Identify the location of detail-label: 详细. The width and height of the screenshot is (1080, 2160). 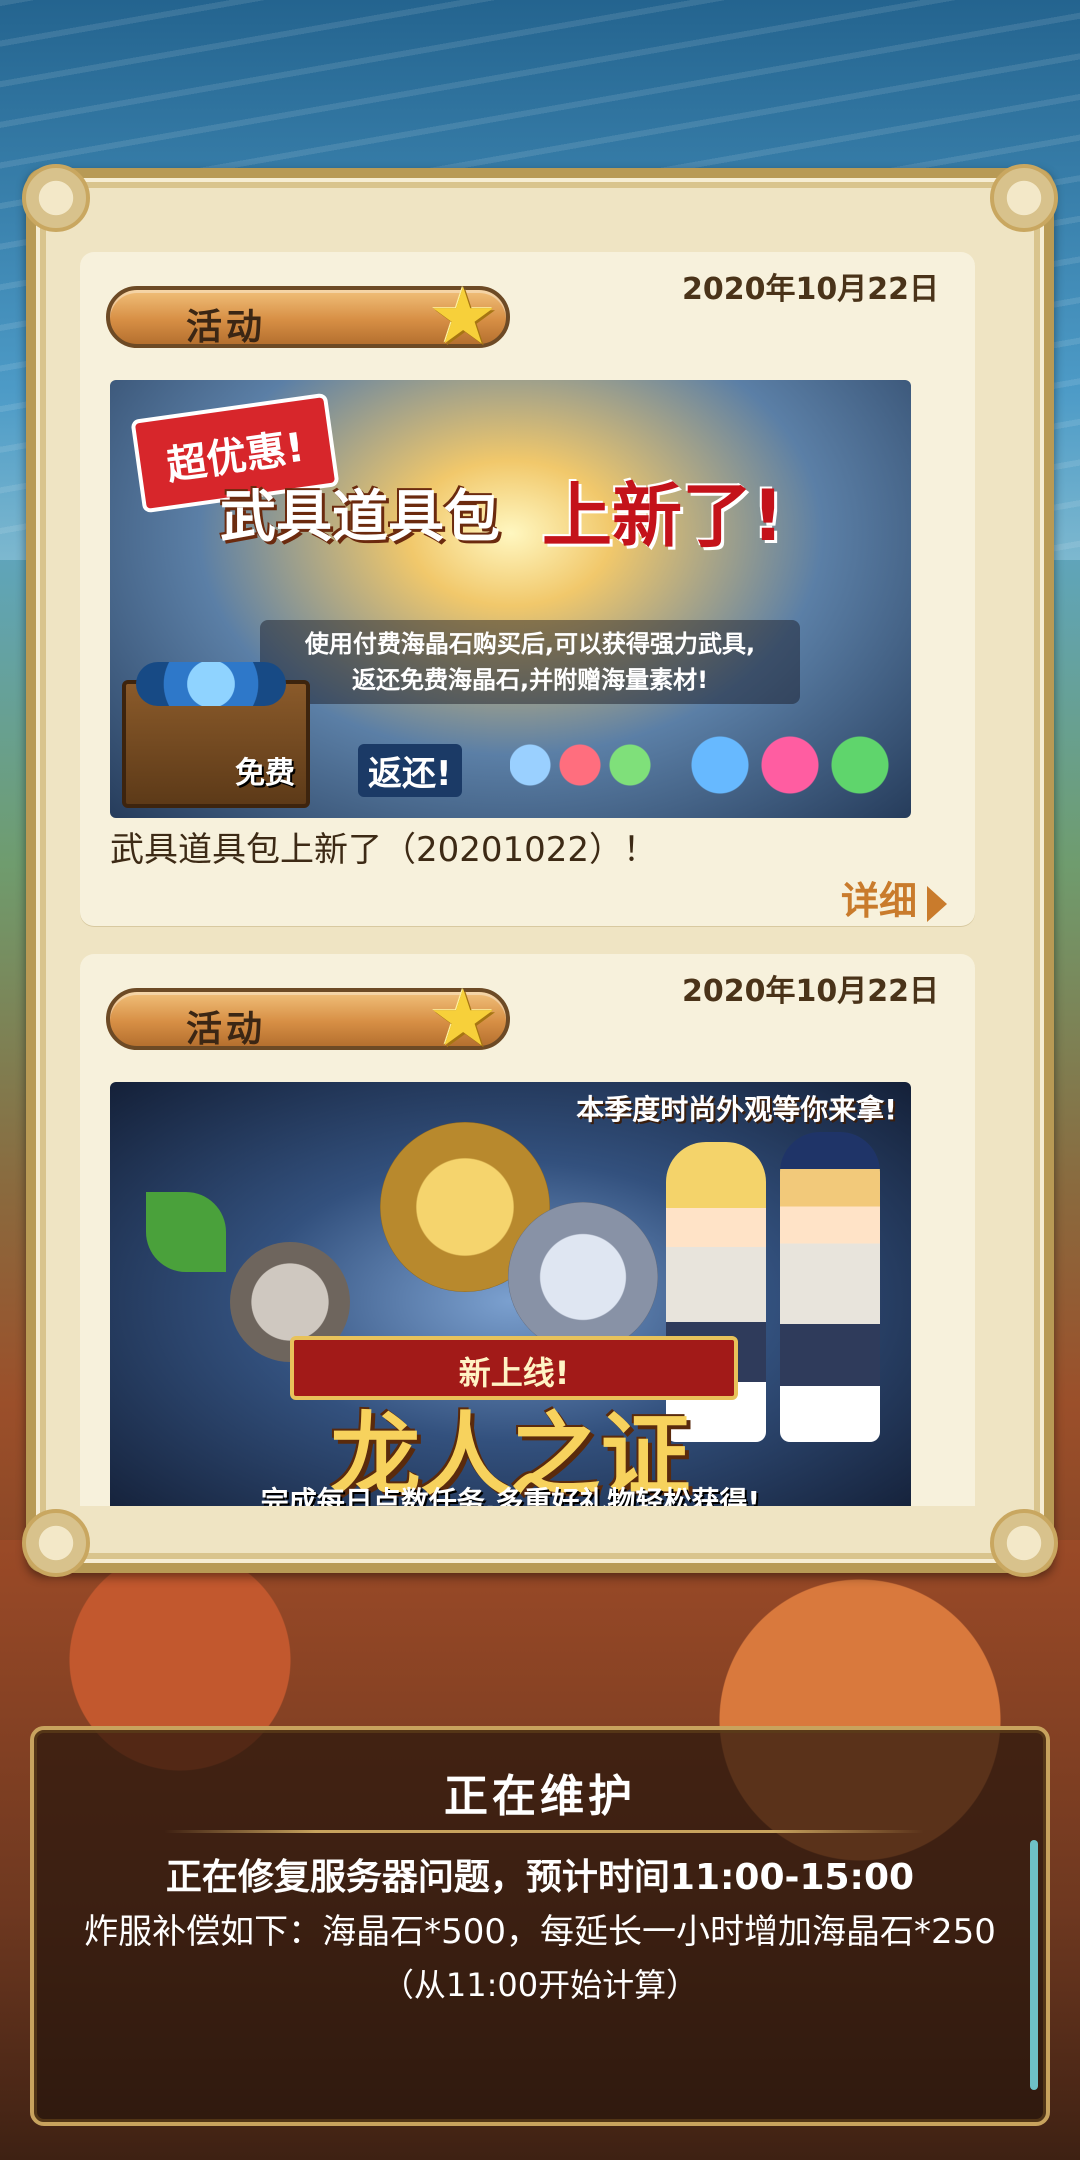
(878, 901).